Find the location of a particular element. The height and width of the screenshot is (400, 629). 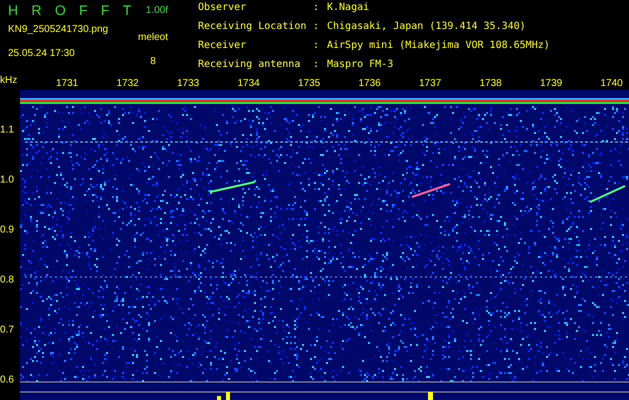

info-value: AirSpy mini (Miakejima VOR 108.65MHz) is located at coordinates (438, 46).